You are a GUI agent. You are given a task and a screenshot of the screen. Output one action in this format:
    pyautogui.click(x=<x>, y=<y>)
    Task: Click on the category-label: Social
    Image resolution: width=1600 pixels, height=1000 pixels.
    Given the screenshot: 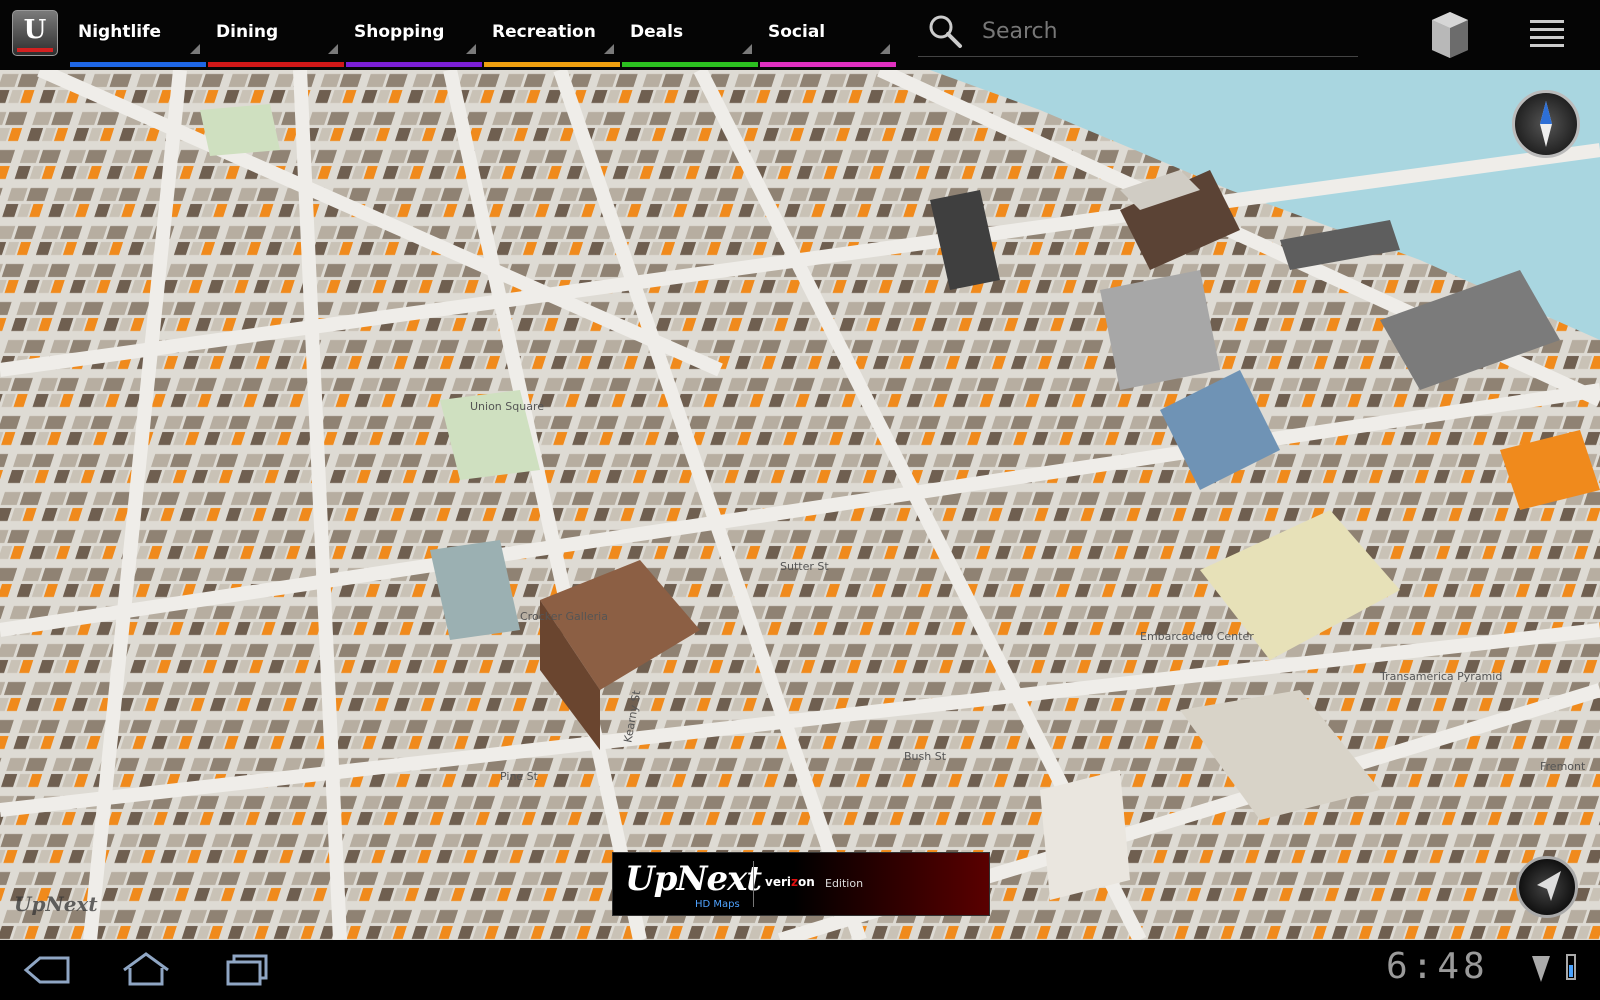 What is the action you would take?
    pyautogui.click(x=797, y=32)
    